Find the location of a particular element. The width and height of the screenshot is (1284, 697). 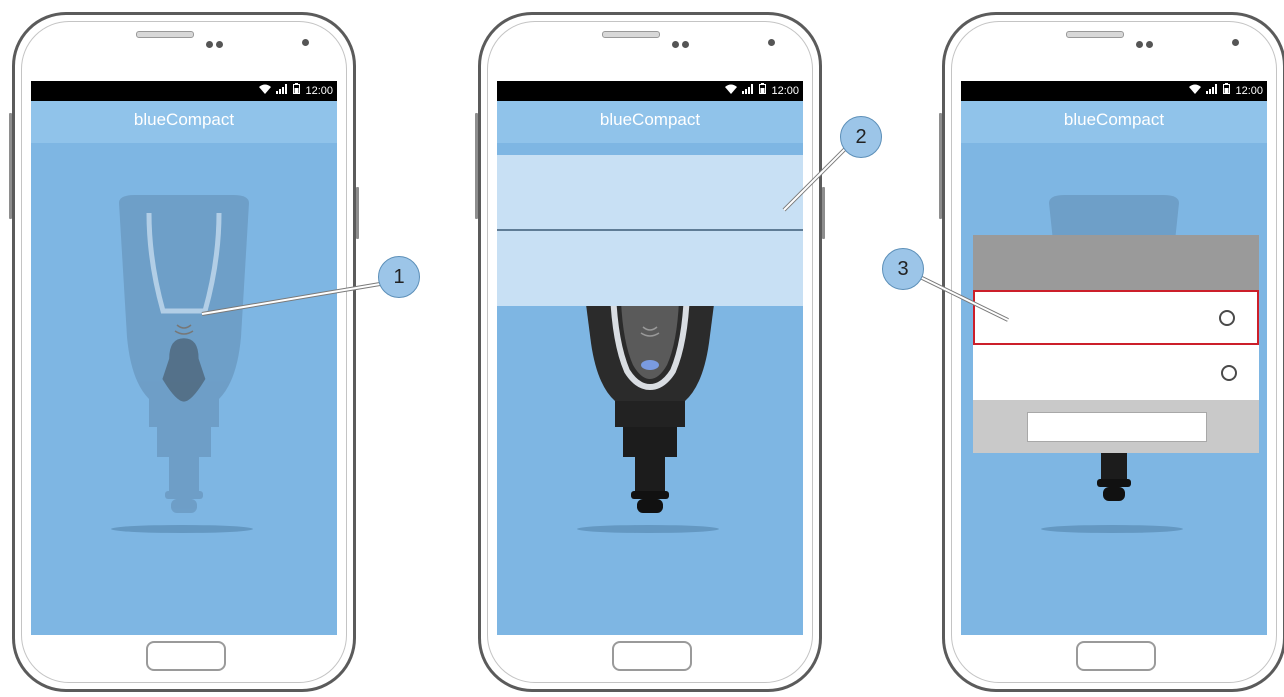

callout-number: 3 is located at coordinates (903, 269).